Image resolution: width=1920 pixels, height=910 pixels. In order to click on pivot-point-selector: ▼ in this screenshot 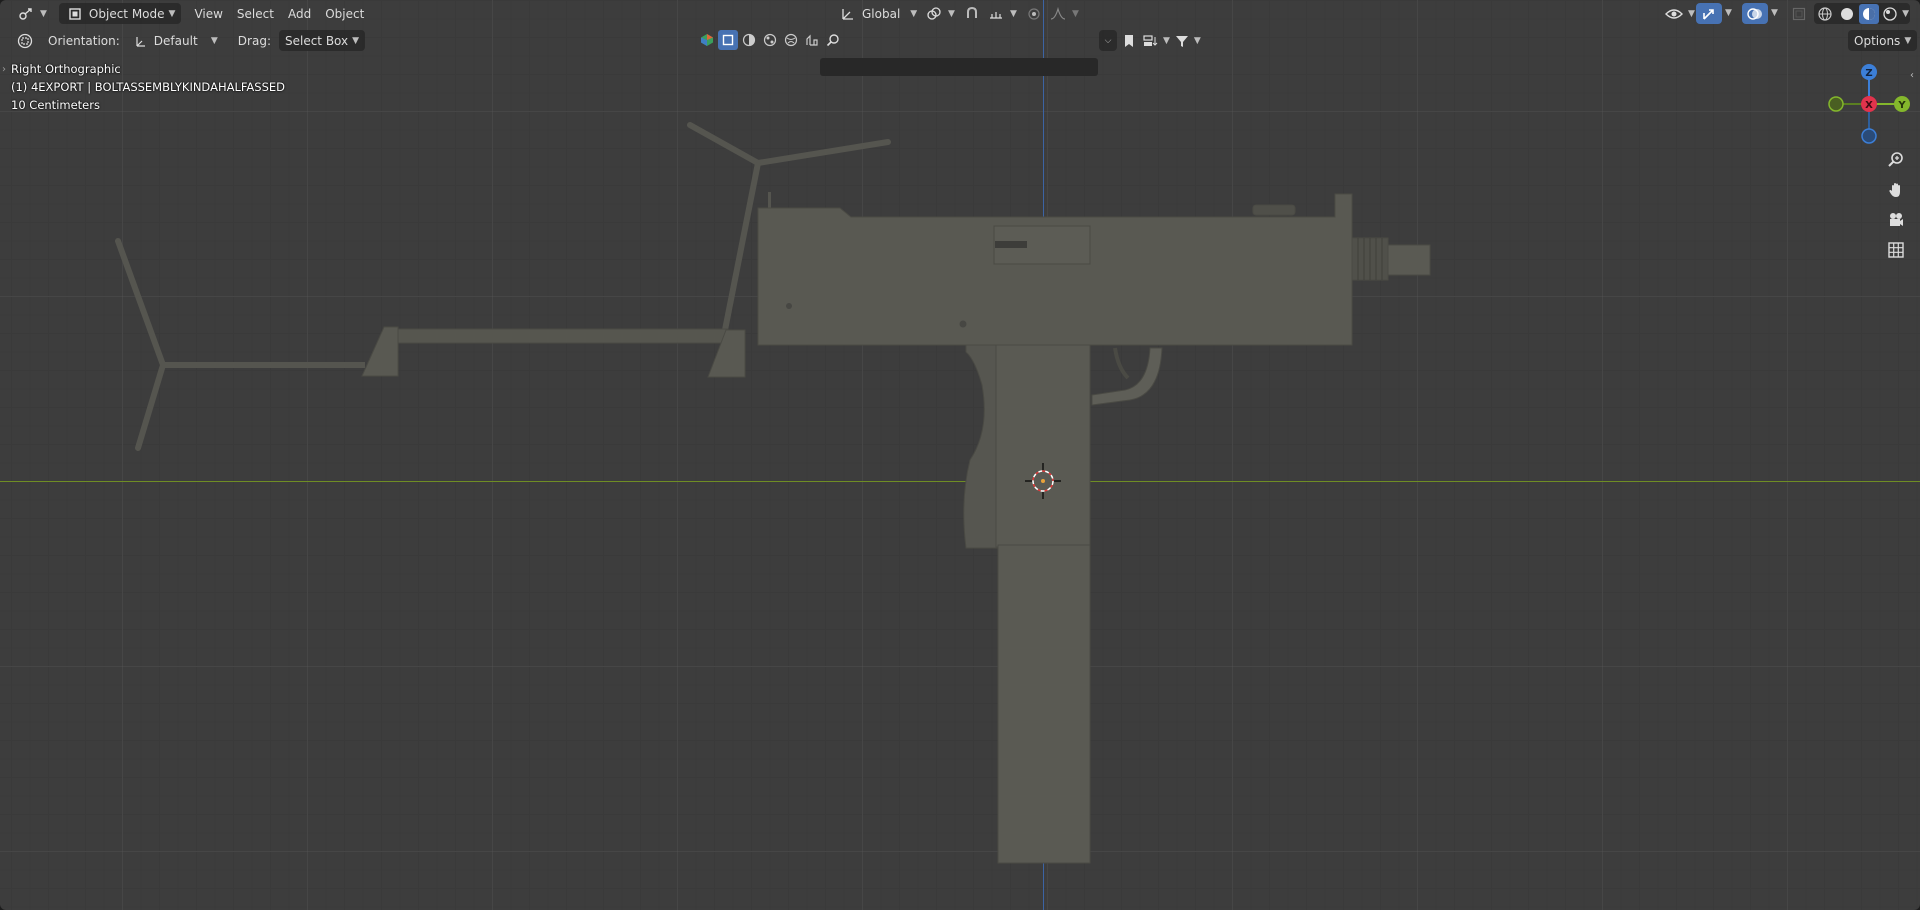, I will do `click(939, 13)`.